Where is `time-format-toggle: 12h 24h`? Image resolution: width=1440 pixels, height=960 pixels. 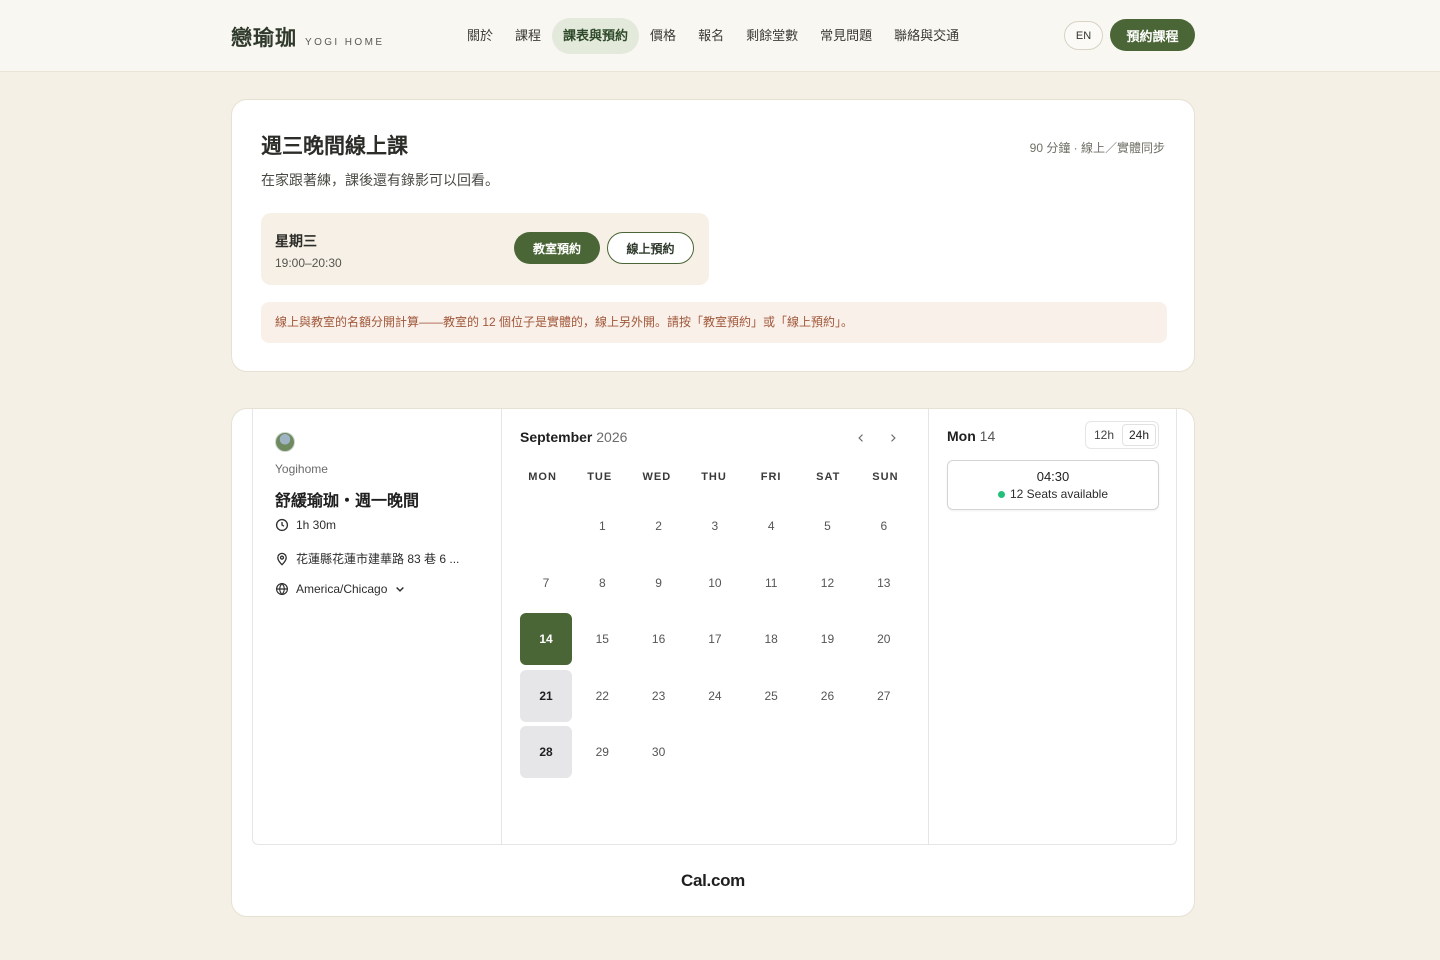 time-format-toggle: 12h 24h is located at coordinates (1122, 435).